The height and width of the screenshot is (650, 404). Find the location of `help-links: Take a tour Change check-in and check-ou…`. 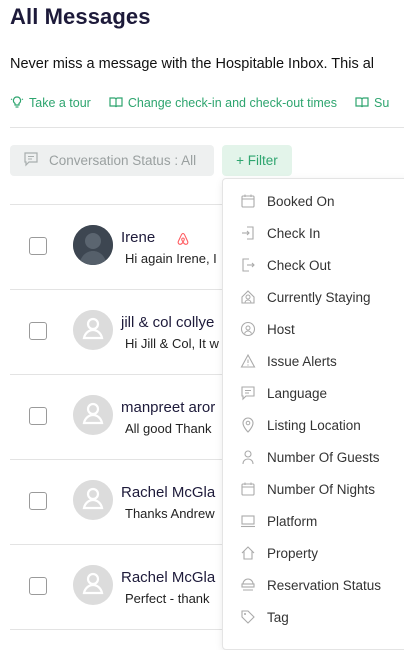

help-links: Take a tour Change check-in and check-ou… is located at coordinates (207, 103).